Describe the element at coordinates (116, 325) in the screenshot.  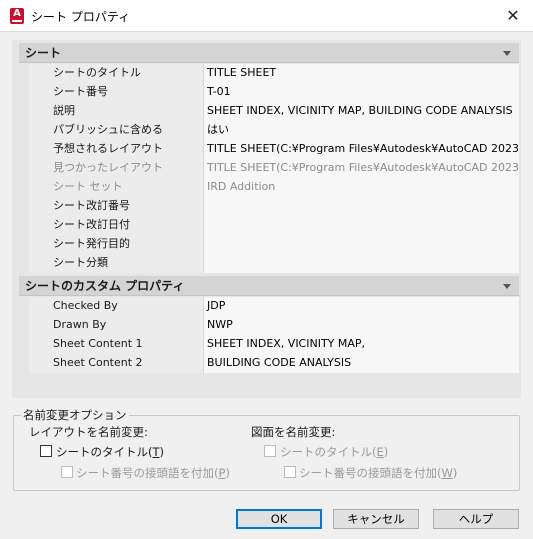
I see `property-label: Drawn By` at that location.